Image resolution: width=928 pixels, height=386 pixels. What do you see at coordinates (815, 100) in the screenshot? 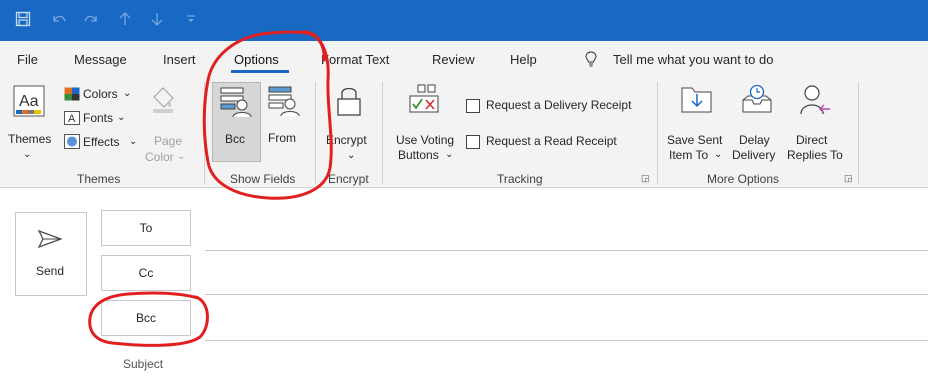
I see `person-reply-icon` at bounding box center [815, 100].